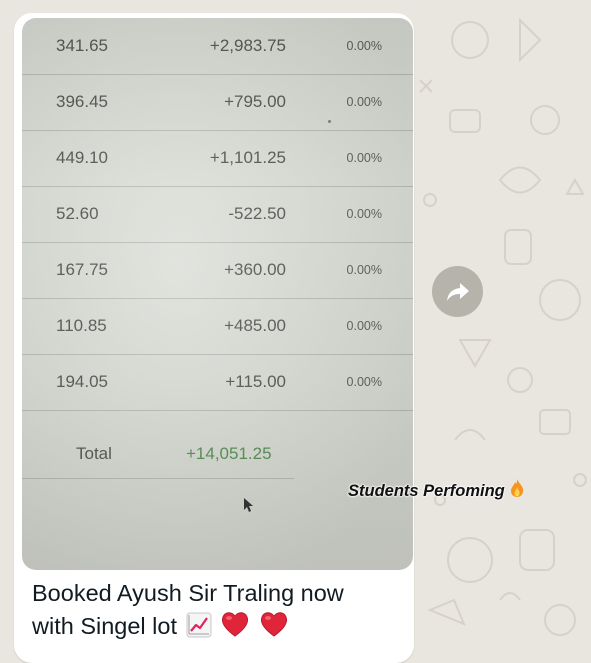  Describe the element at coordinates (77, 213) in the screenshot. I see `price-cell: 52.60` at that location.